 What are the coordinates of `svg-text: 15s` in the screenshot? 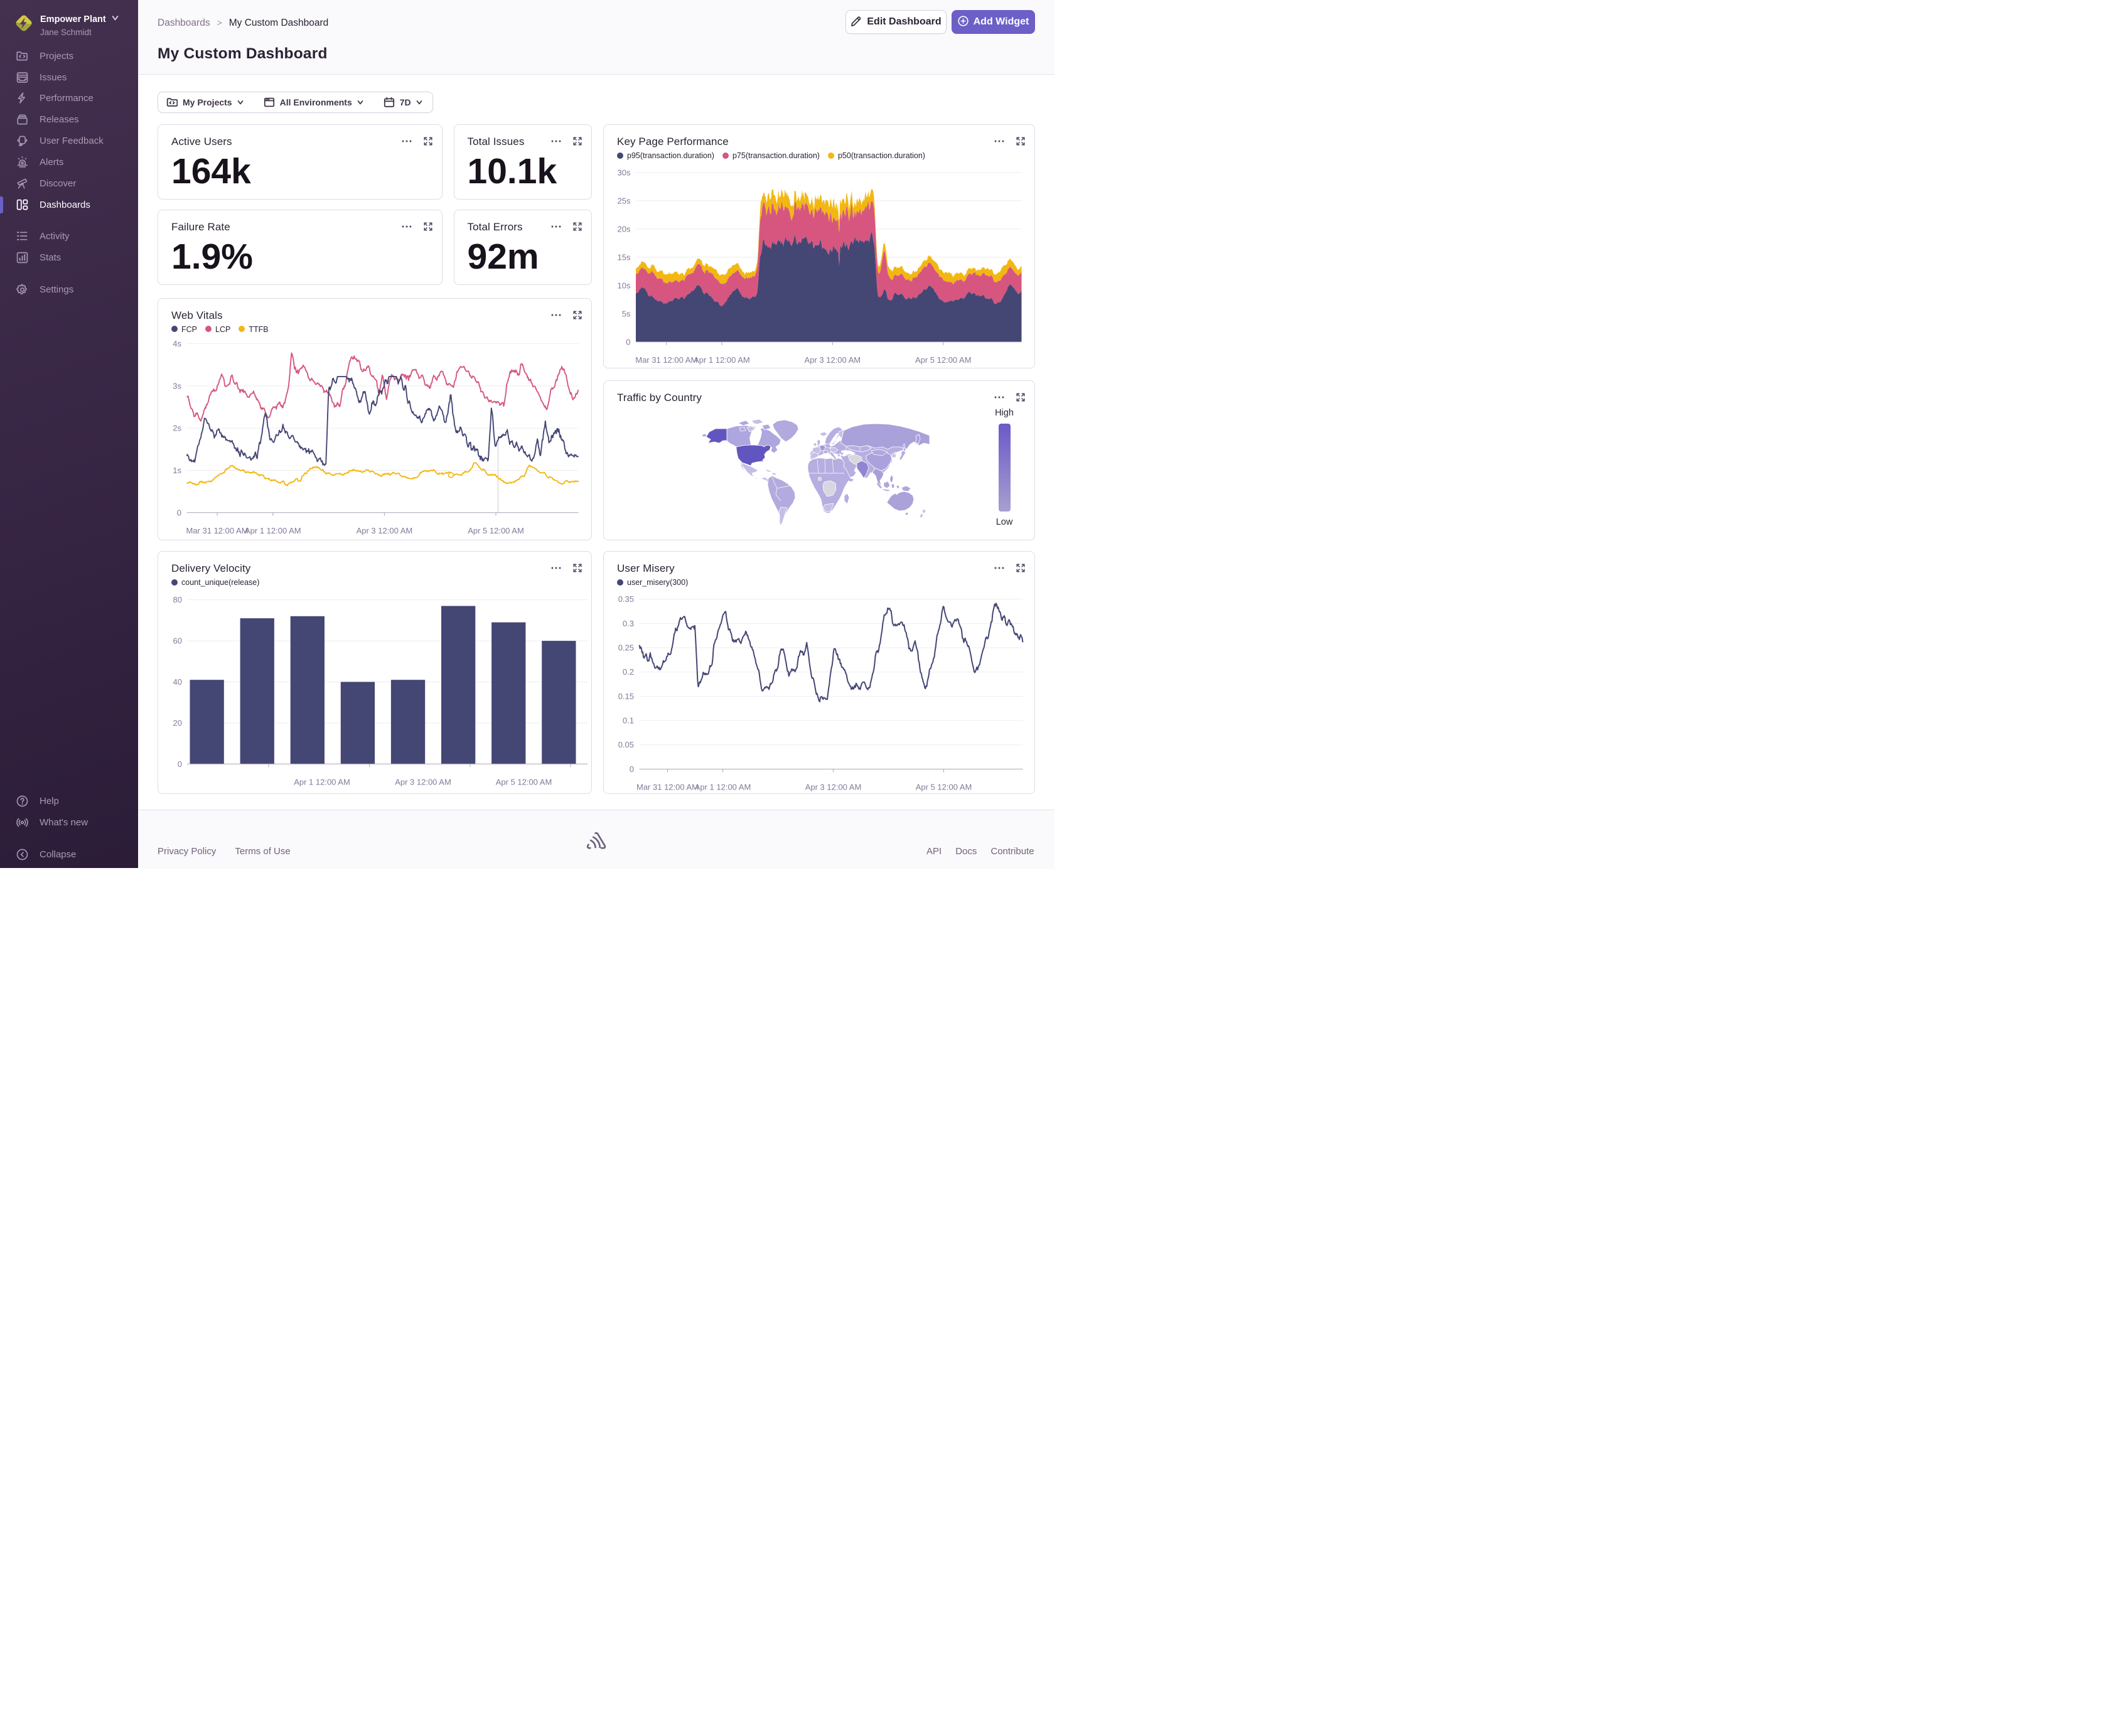 It's located at (624, 257).